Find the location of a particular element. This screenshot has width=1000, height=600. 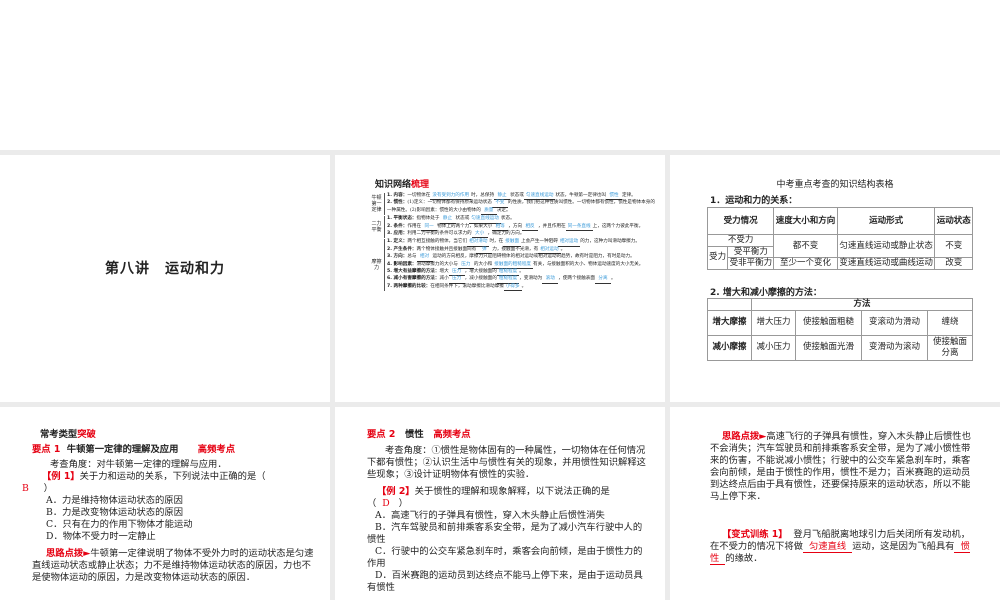

item-text: 一切物体在 is located at coordinates (419, 195).